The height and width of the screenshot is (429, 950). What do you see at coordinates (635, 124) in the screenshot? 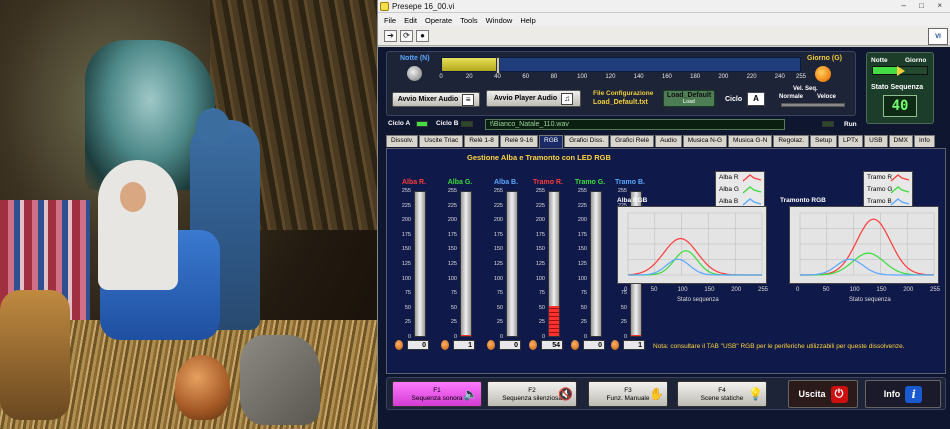
I see `audio-path-field: t\Bianco_Natale_110.wav` at bounding box center [635, 124].